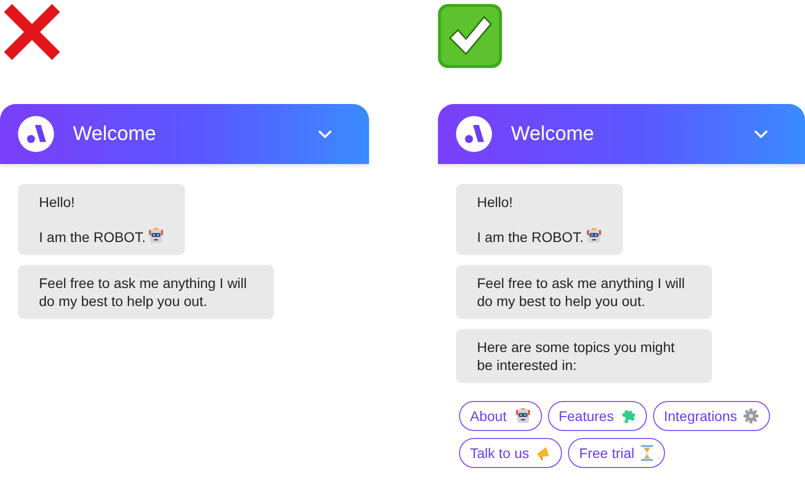  I want to click on message-text: Here are some topics you might be interested in:, so click(576, 356).